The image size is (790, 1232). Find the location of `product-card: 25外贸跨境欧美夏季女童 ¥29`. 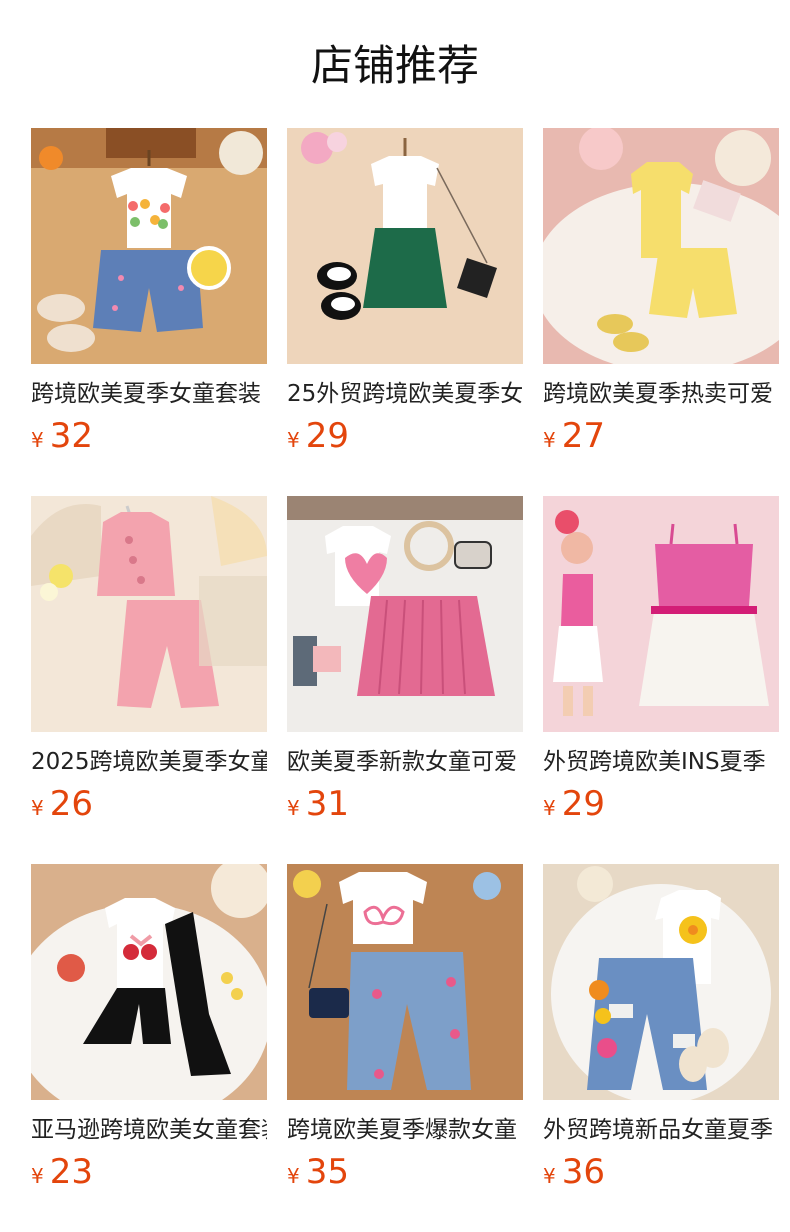

product-card: 25外贸跨境欧美夏季女童 ¥29 is located at coordinates (405, 292).